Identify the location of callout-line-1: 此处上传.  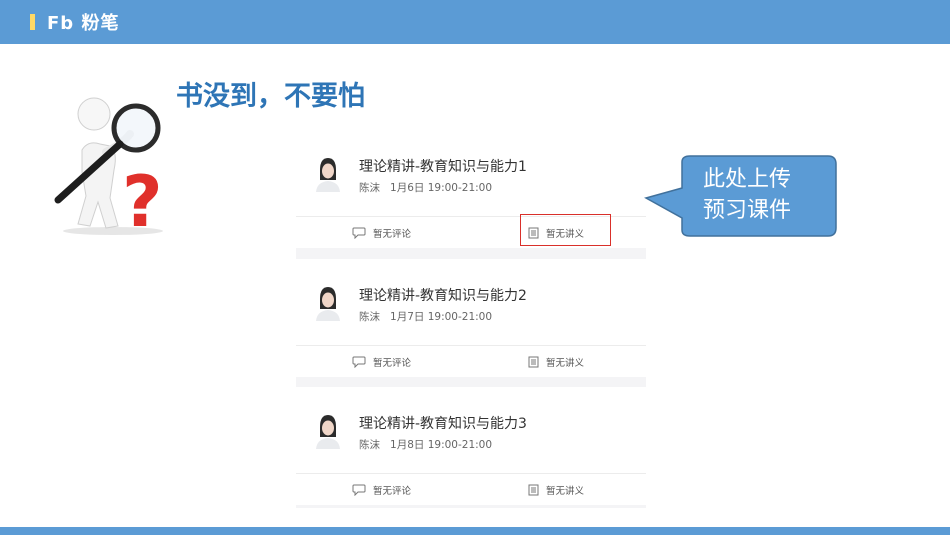
(746, 179).